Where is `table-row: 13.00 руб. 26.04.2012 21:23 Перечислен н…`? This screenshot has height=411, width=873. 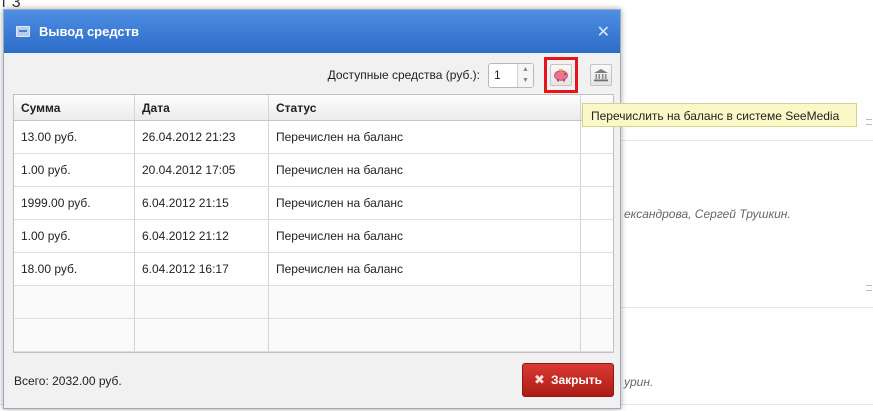 table-row: 13.00 руб. 26.04.2012 21:23 Перечислен н… is located at coordinates (313, 137).